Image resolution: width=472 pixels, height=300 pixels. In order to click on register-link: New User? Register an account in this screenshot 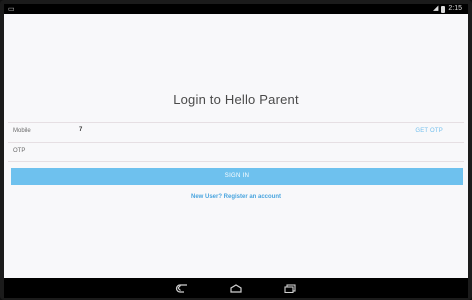, I will do `click(236, 197)`.